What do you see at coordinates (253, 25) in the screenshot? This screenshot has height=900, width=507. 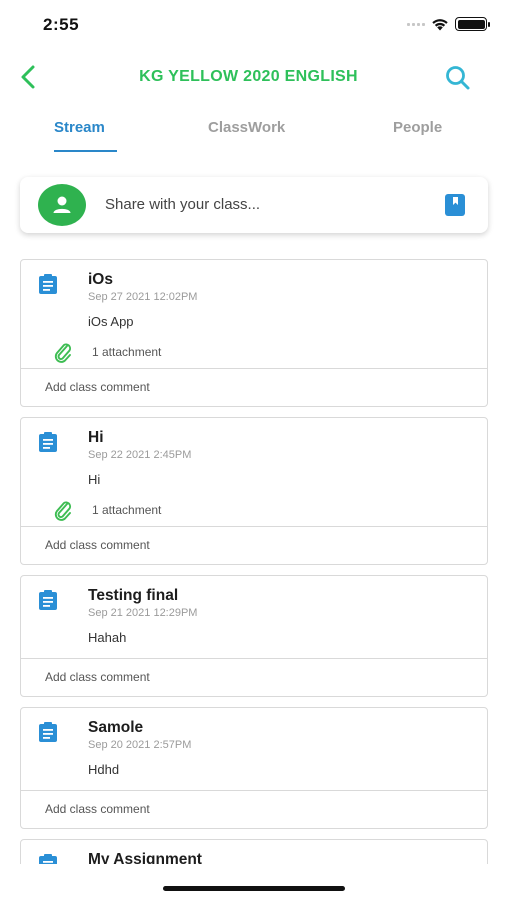 I see `status-bar: 2:55` at bounding box center [253, 25].